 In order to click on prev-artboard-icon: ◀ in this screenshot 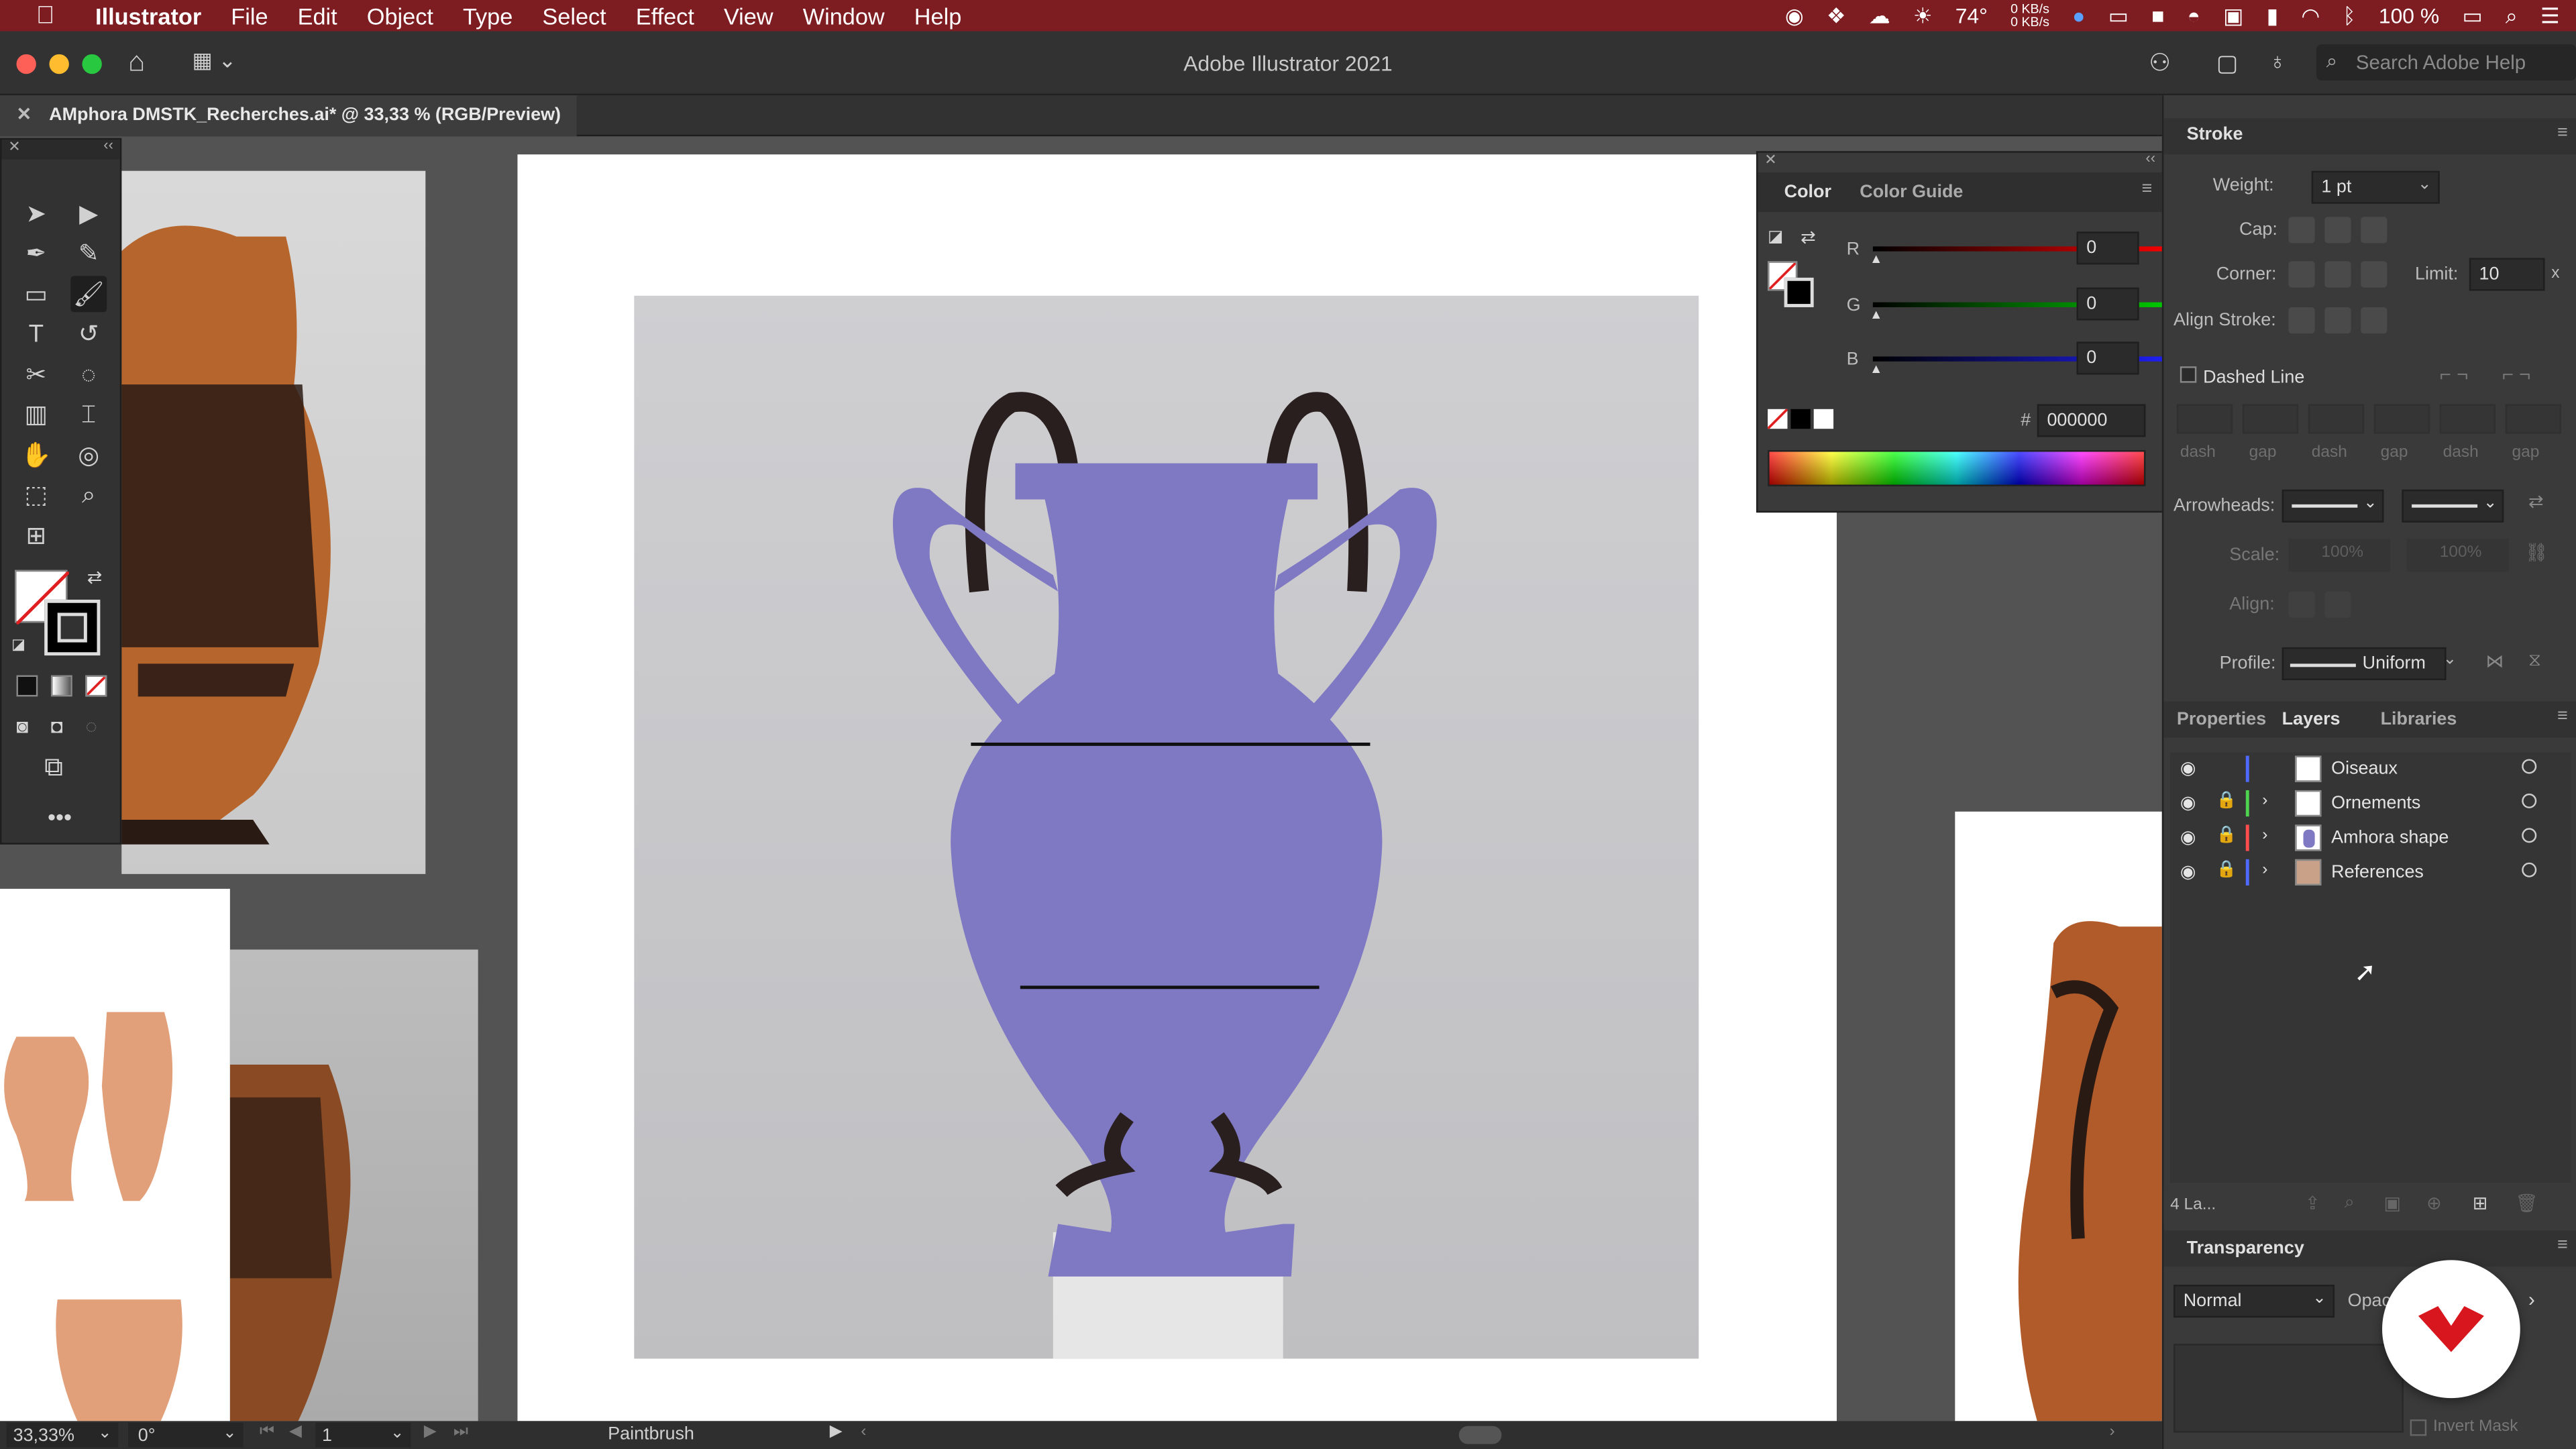, I will do `click(295, 1432)`.